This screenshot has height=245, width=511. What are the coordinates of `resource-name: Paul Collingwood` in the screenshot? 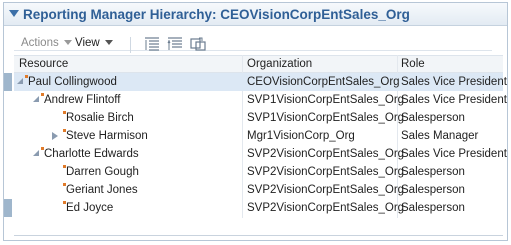 It's located at (72, 82).